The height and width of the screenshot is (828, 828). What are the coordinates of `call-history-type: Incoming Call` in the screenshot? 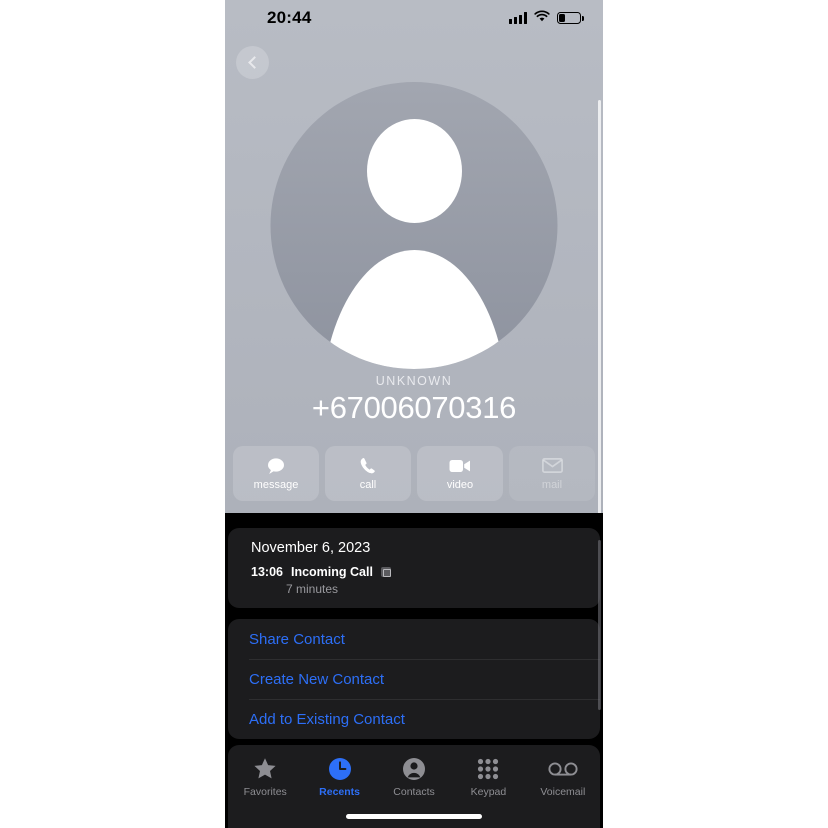 It's located at (331, 572).